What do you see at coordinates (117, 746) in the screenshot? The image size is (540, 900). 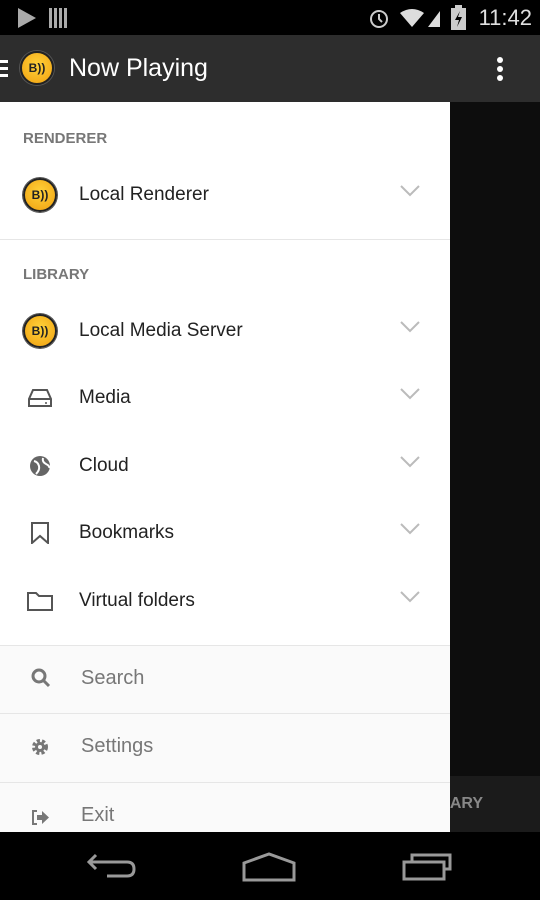 I see `item-label: Settings` at bounding box center [117, 746].